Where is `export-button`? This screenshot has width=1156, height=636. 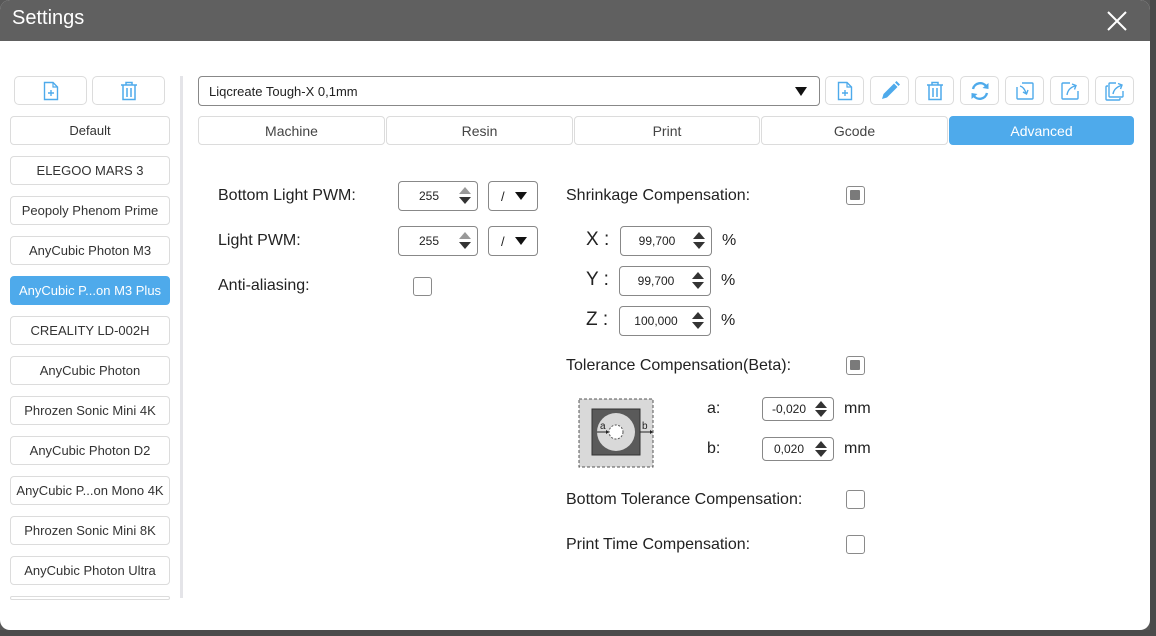 export-button is located at coordinates (1069, 90).